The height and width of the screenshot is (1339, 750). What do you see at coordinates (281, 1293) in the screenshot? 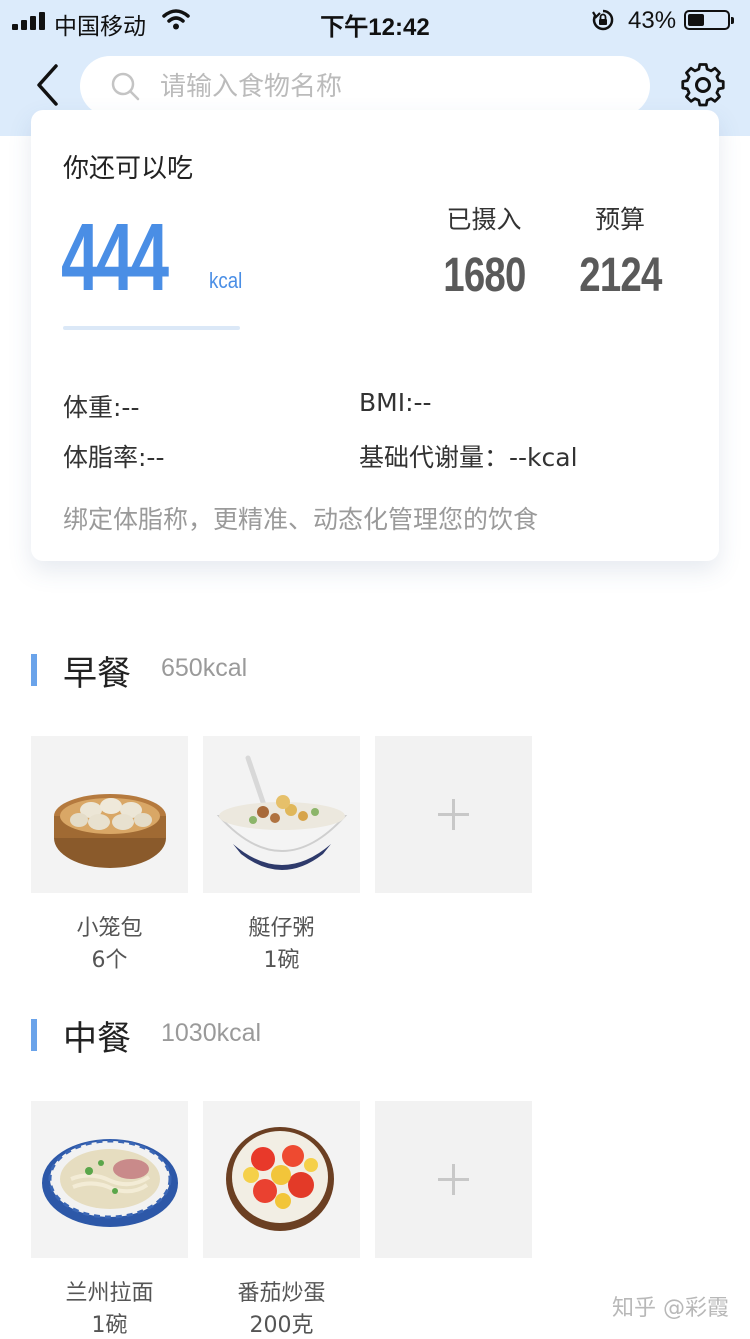
I see `food-name: 番茄炒蛋` at bounding box center [281, 1293].